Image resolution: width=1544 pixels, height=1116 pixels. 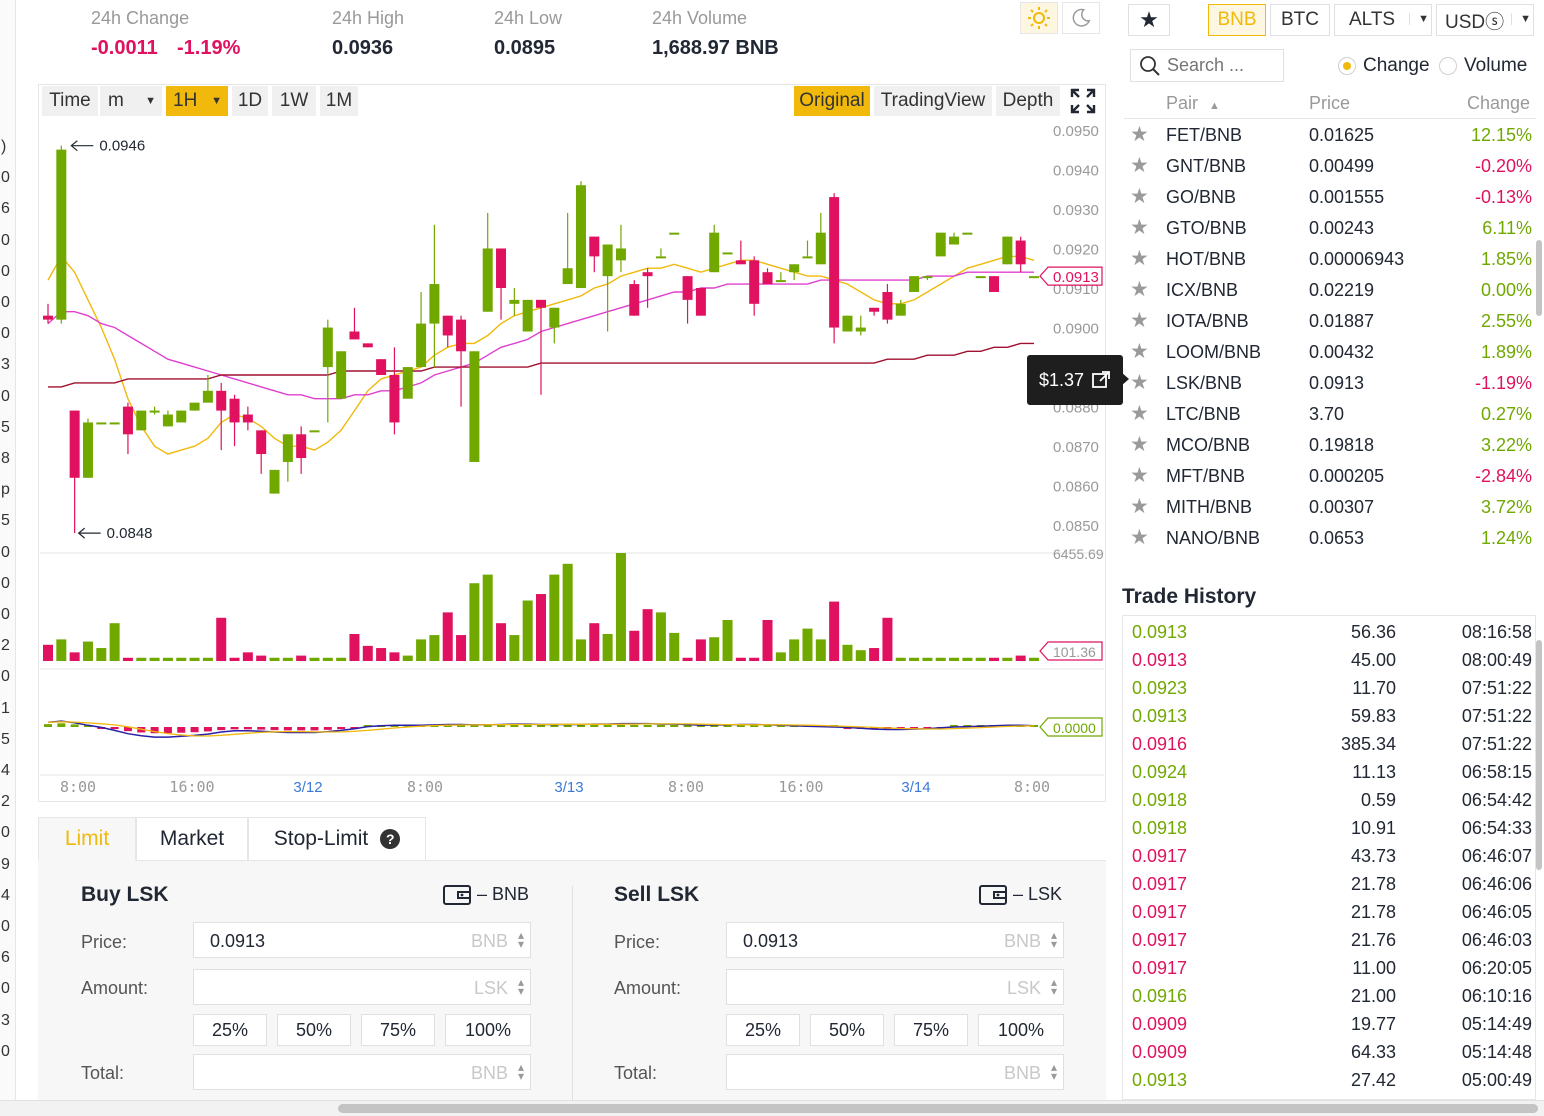 What do you see at coordinates (1101, 380) in the screenshot?
I see `external-link-icon` at bounding box center [1101, 380].